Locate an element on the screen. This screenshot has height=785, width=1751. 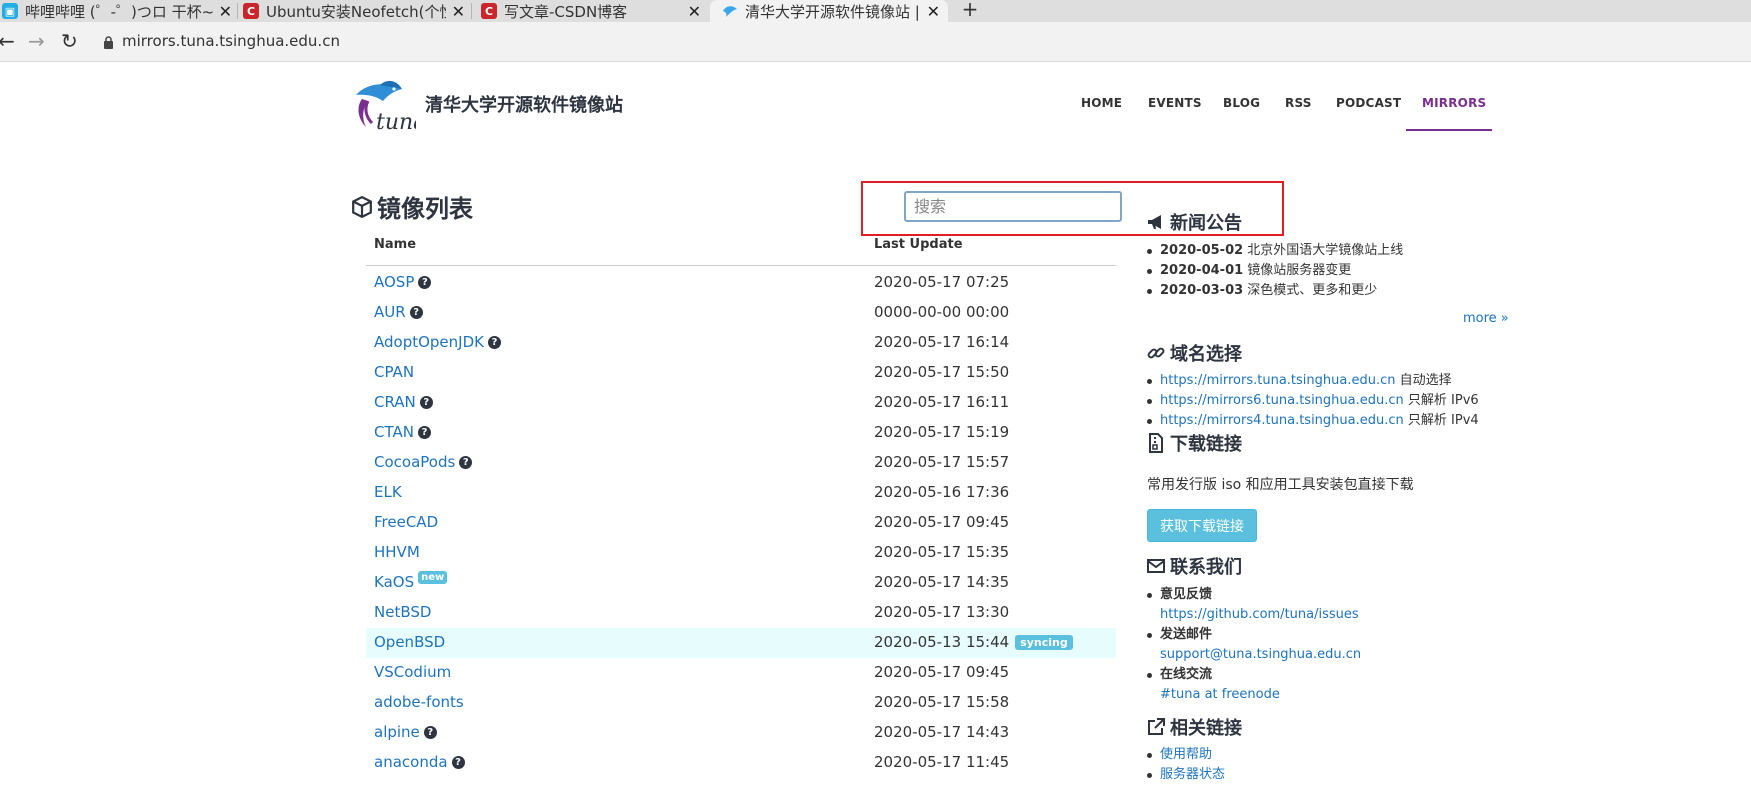
mirror-name: FreeCAD is located at coordinates (406, 522).